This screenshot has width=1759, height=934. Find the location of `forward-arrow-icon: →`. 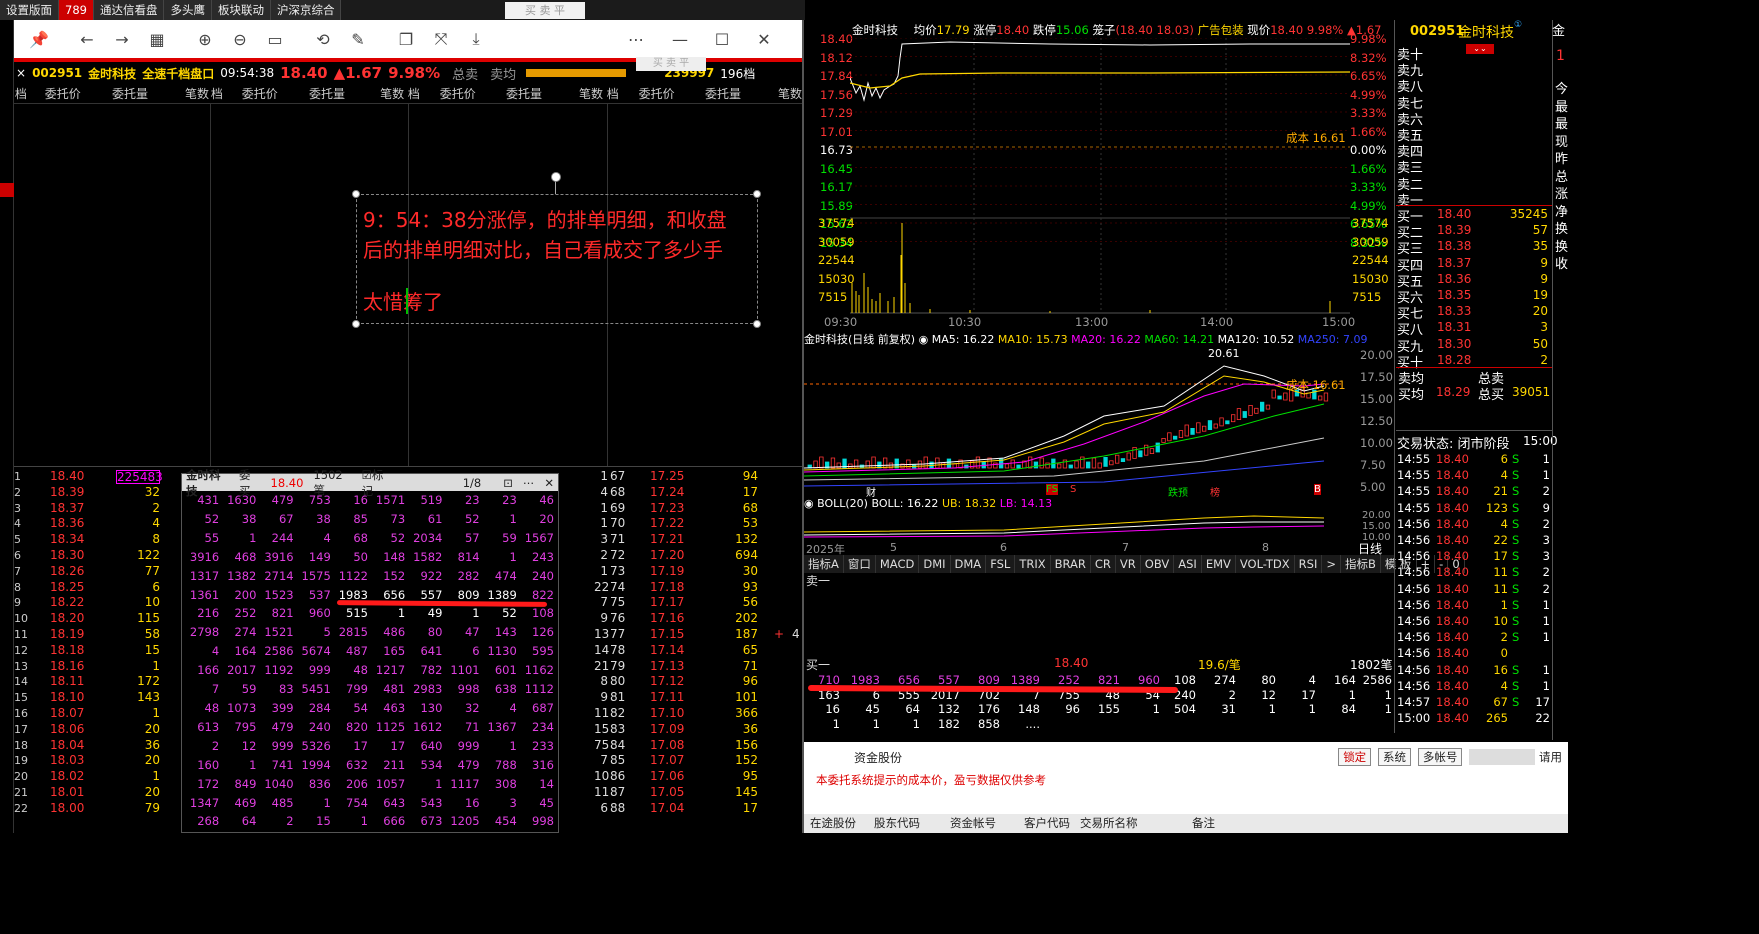

forward-arrow-icon: → is located at coordinates (122, 39).